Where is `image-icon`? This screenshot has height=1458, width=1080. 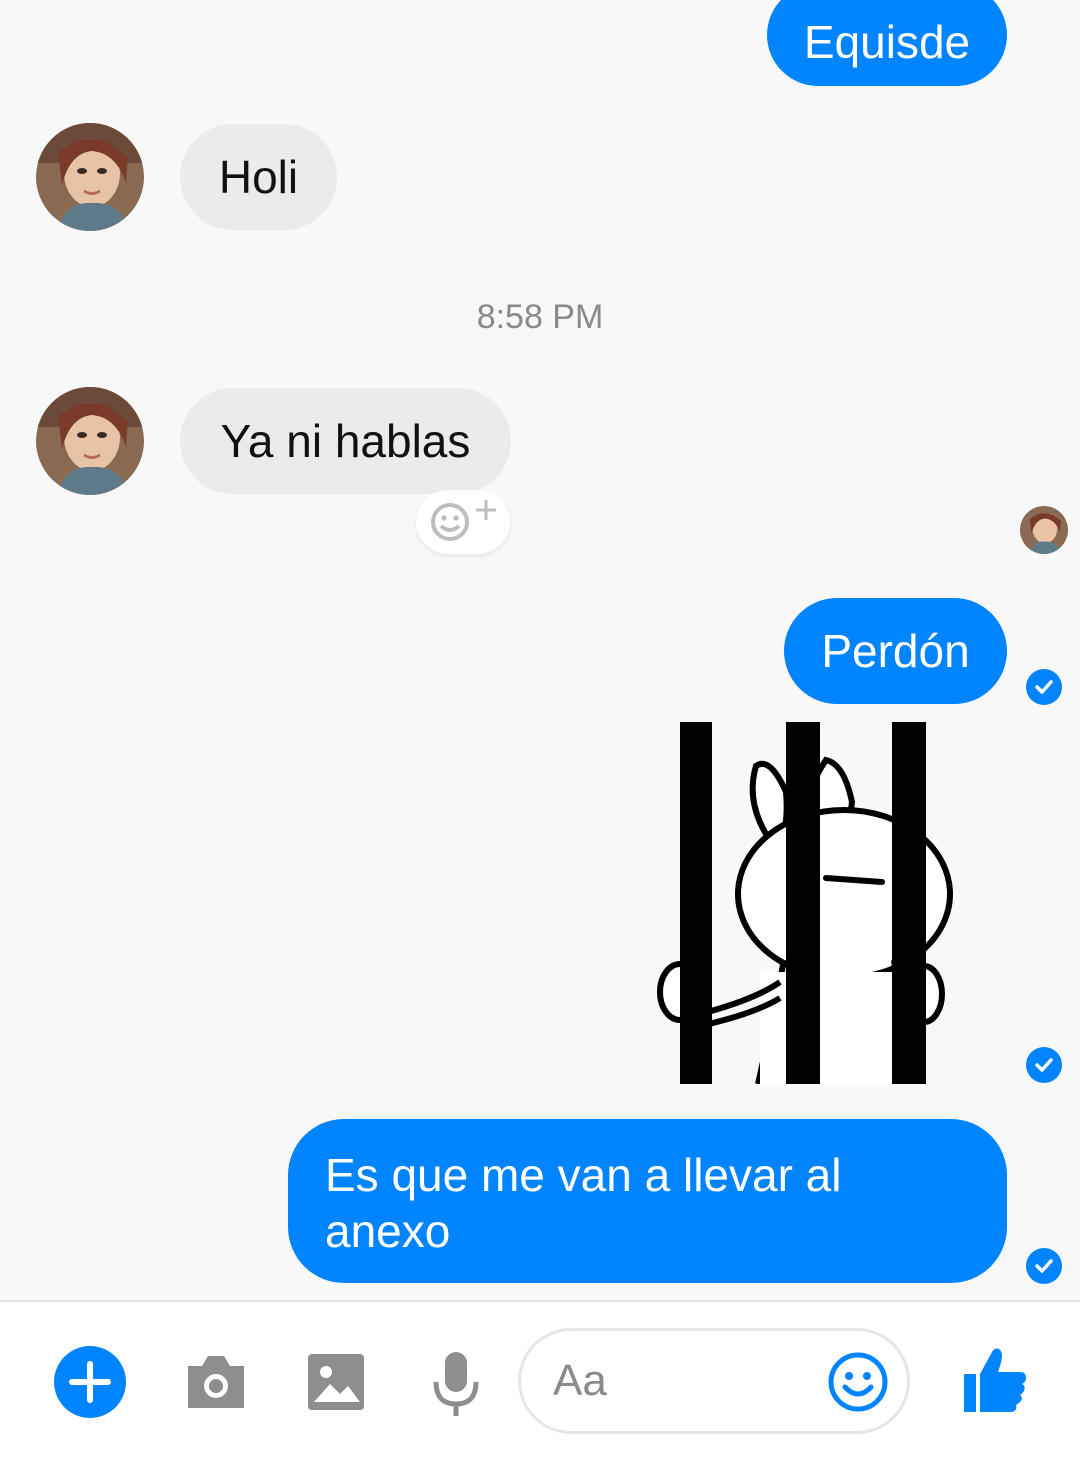
image-icon is located at coordinates (336, 1382).